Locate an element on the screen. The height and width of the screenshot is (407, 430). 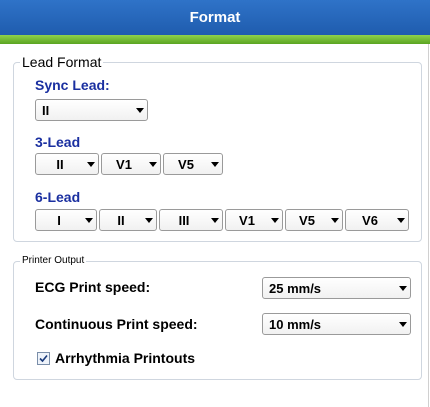
sync-lead-dropdown: II is located at coordinates (91, 110).